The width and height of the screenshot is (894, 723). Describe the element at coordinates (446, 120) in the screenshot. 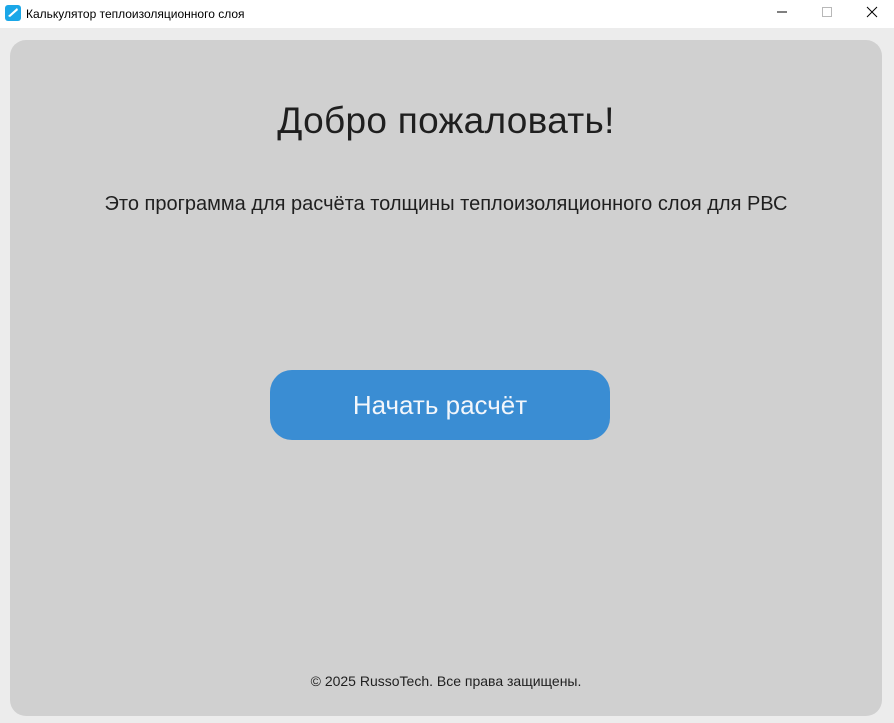

I see `page-title: Добро пожаловать!` at that location.